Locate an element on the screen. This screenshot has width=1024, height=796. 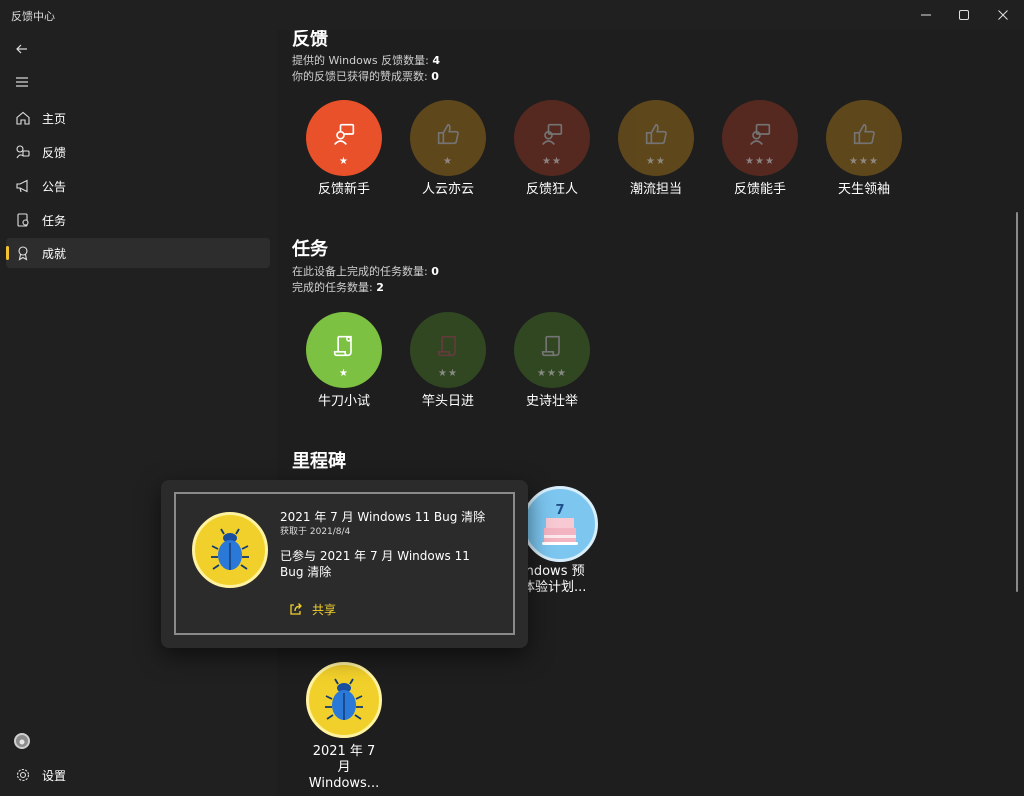
feedback-count-label: 提供的 Windows 反馈数量: is located at coordinates (362, 60).